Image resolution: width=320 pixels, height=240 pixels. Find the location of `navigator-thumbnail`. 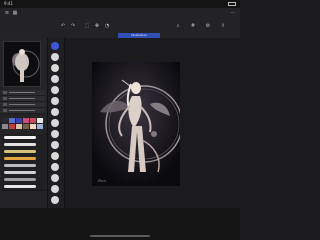

navigator-thumbnail is located at coordinates (22, 64).